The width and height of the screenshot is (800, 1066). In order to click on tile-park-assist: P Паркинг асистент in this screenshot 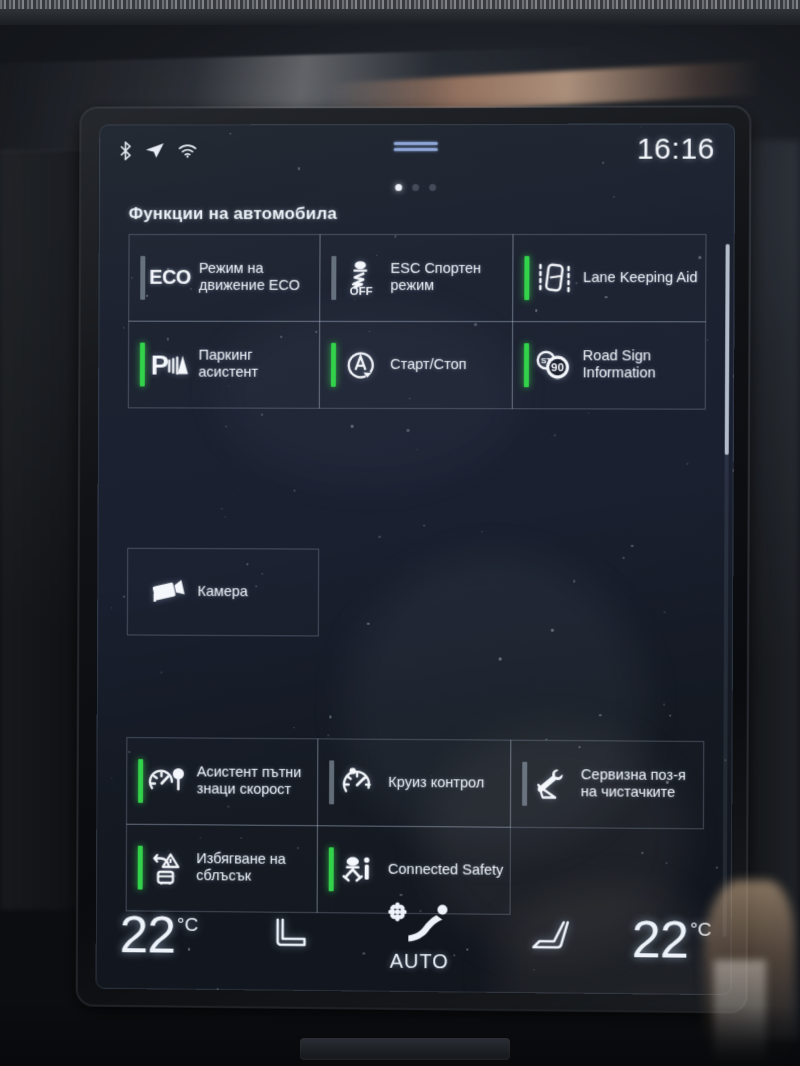, I will do `click(224, 364)`.